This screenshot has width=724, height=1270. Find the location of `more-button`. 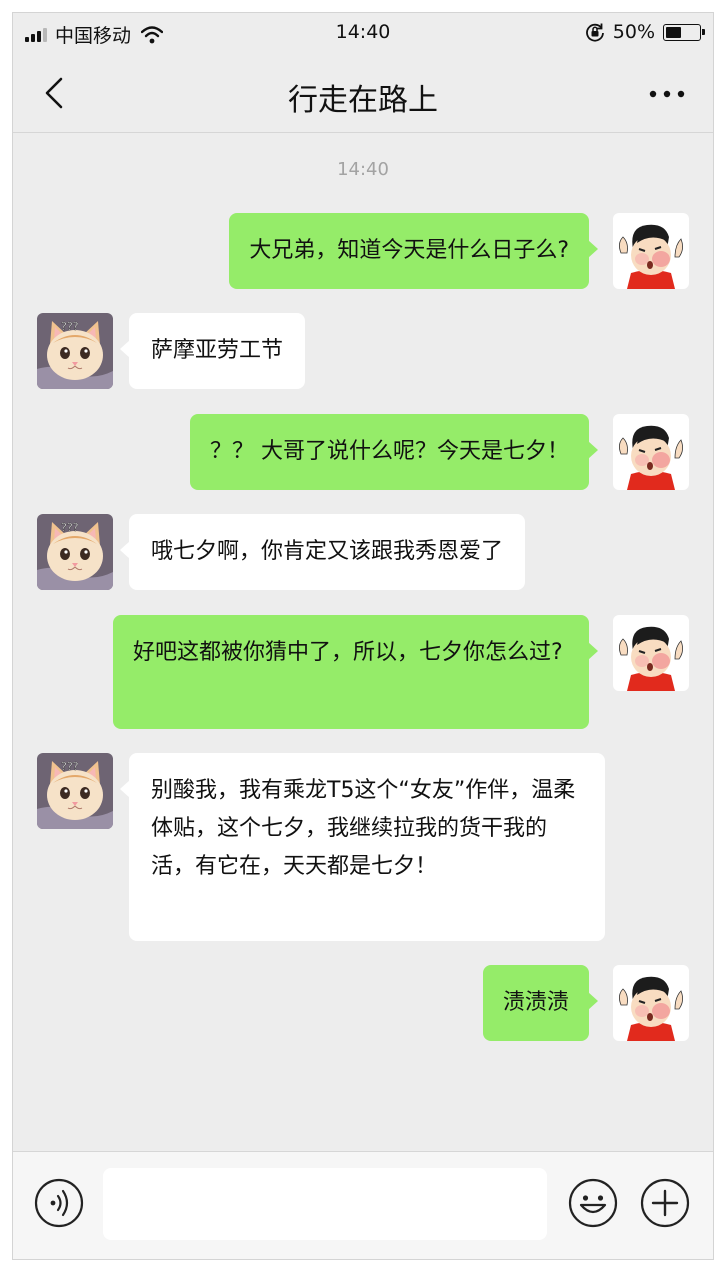

more-button is located at coordinates (667, 94).